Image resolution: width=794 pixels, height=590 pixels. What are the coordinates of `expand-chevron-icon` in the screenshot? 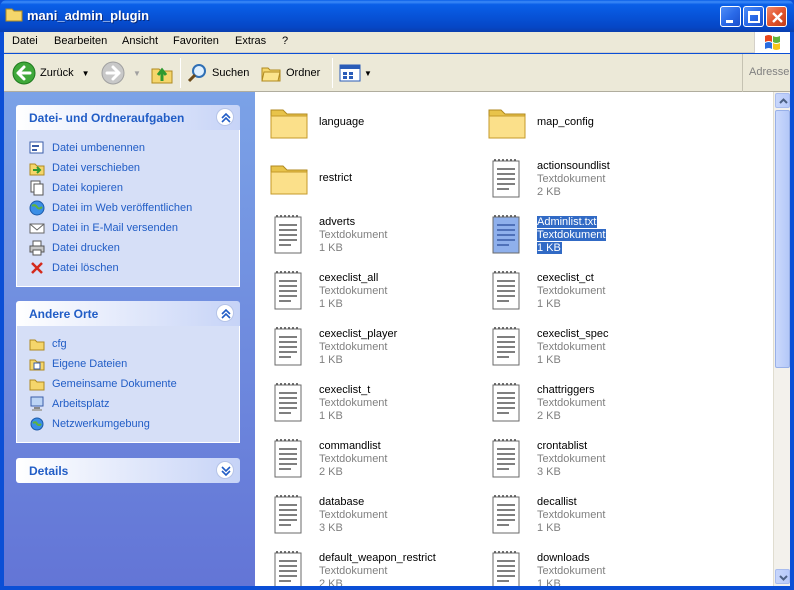 It's located at (225, 470).